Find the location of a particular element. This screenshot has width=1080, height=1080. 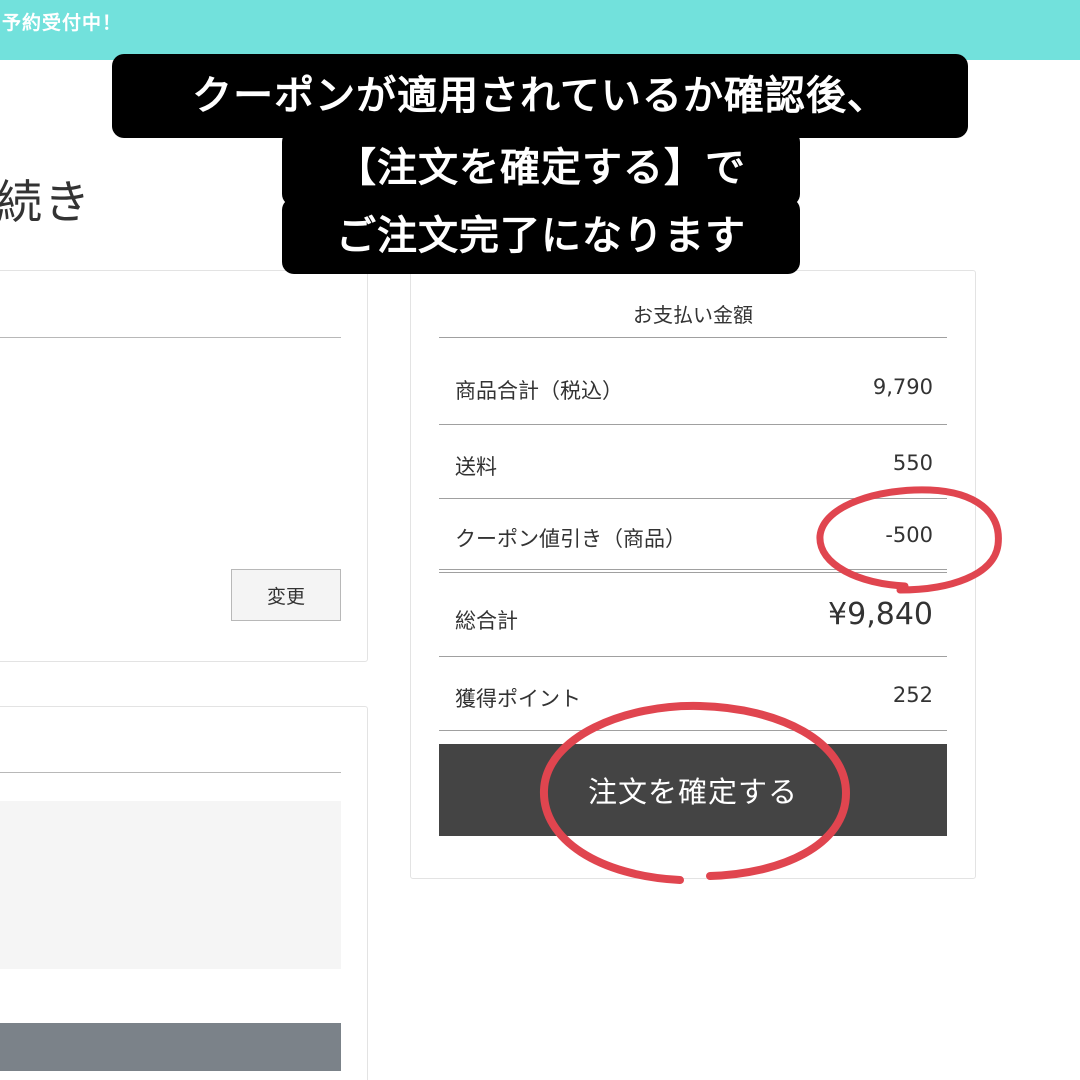

subtotal-row: 商品合計（税込） 9,790 is located at coordinates (693, 388).